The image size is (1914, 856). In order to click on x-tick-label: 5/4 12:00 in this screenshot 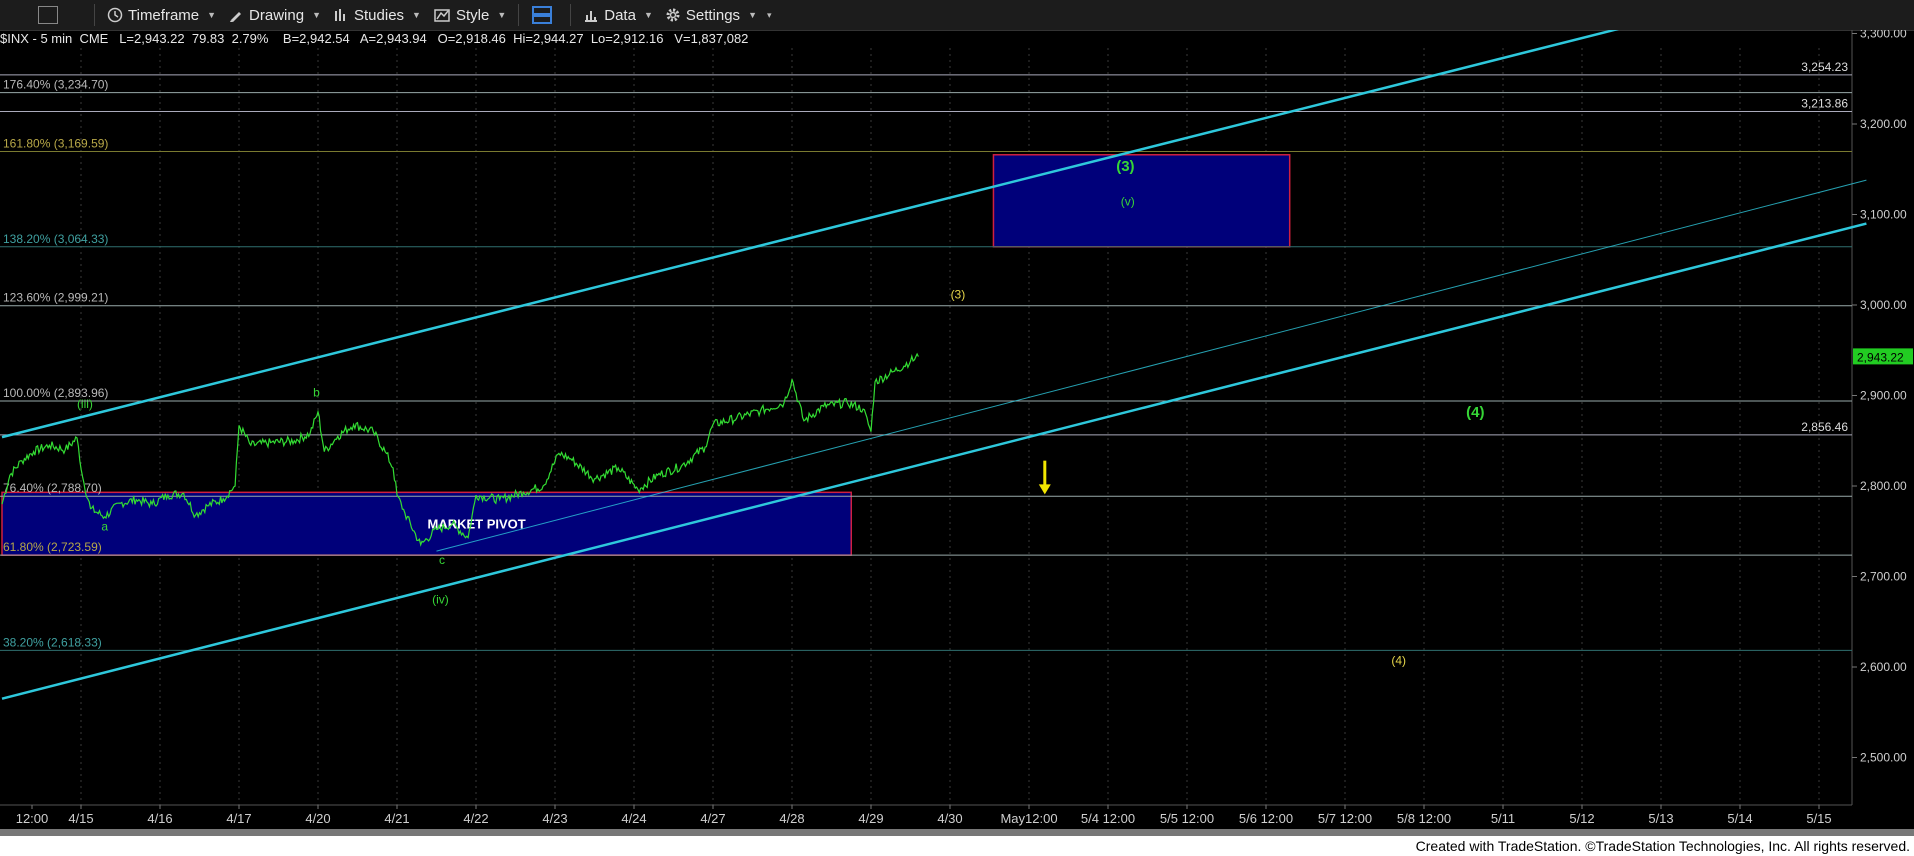, I will do `click(1108, 818)`.